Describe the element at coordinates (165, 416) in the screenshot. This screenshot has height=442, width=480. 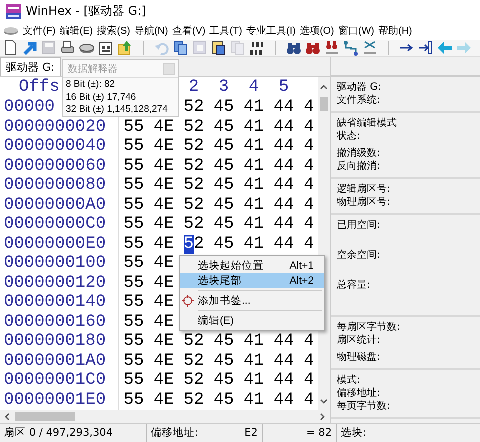
I see `horizontal-scrollbar` at that location.